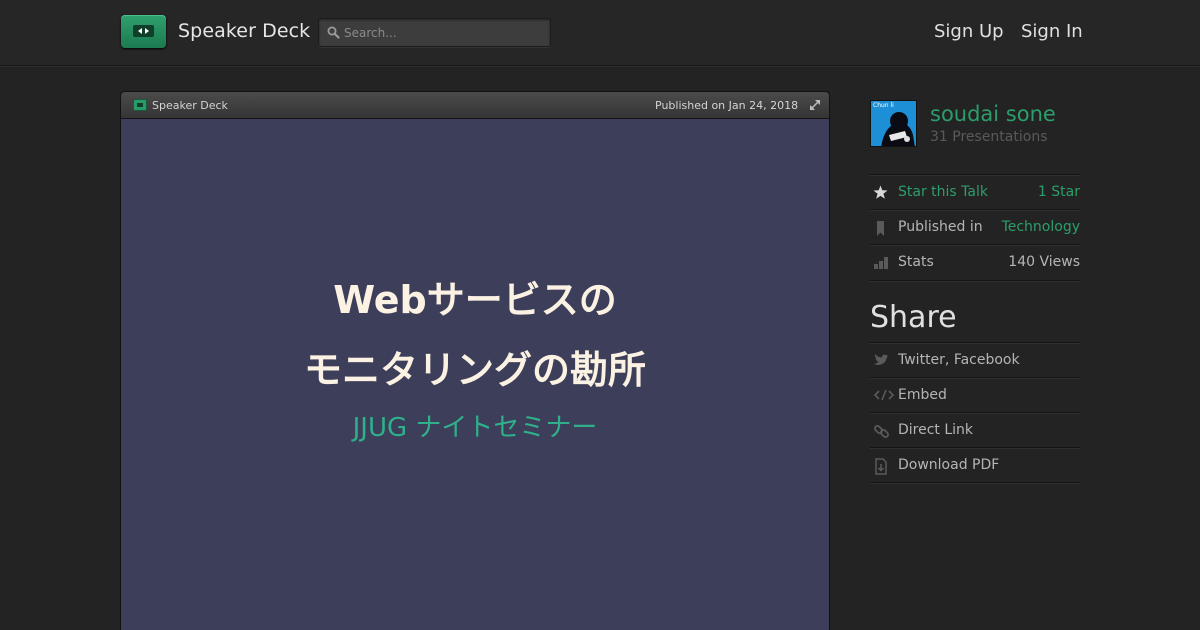 This screenshot has height=630, width=1200. I want to click on download-pdf-link: Download PDF, so click(948, 465).